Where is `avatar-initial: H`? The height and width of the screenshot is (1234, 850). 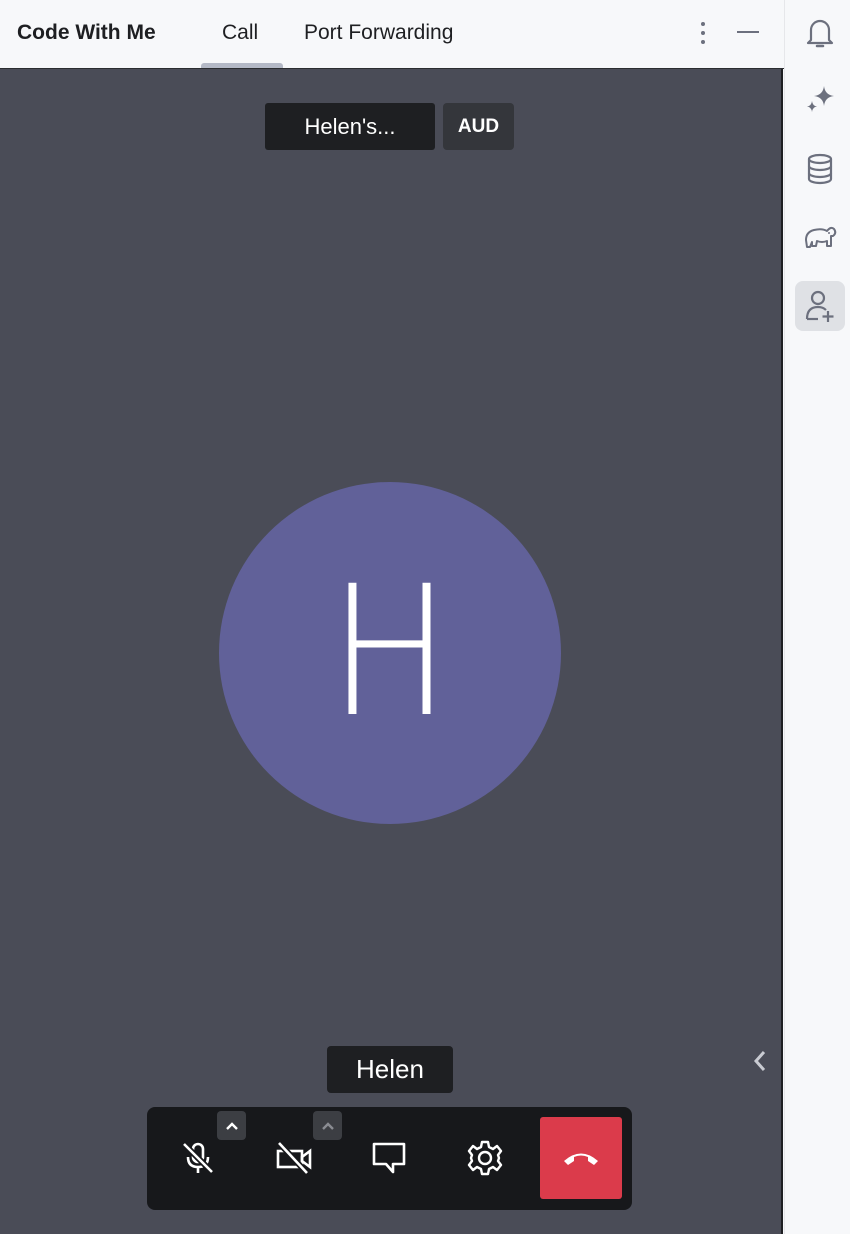 avatar-initial: H is located at coordinates (390, 652).